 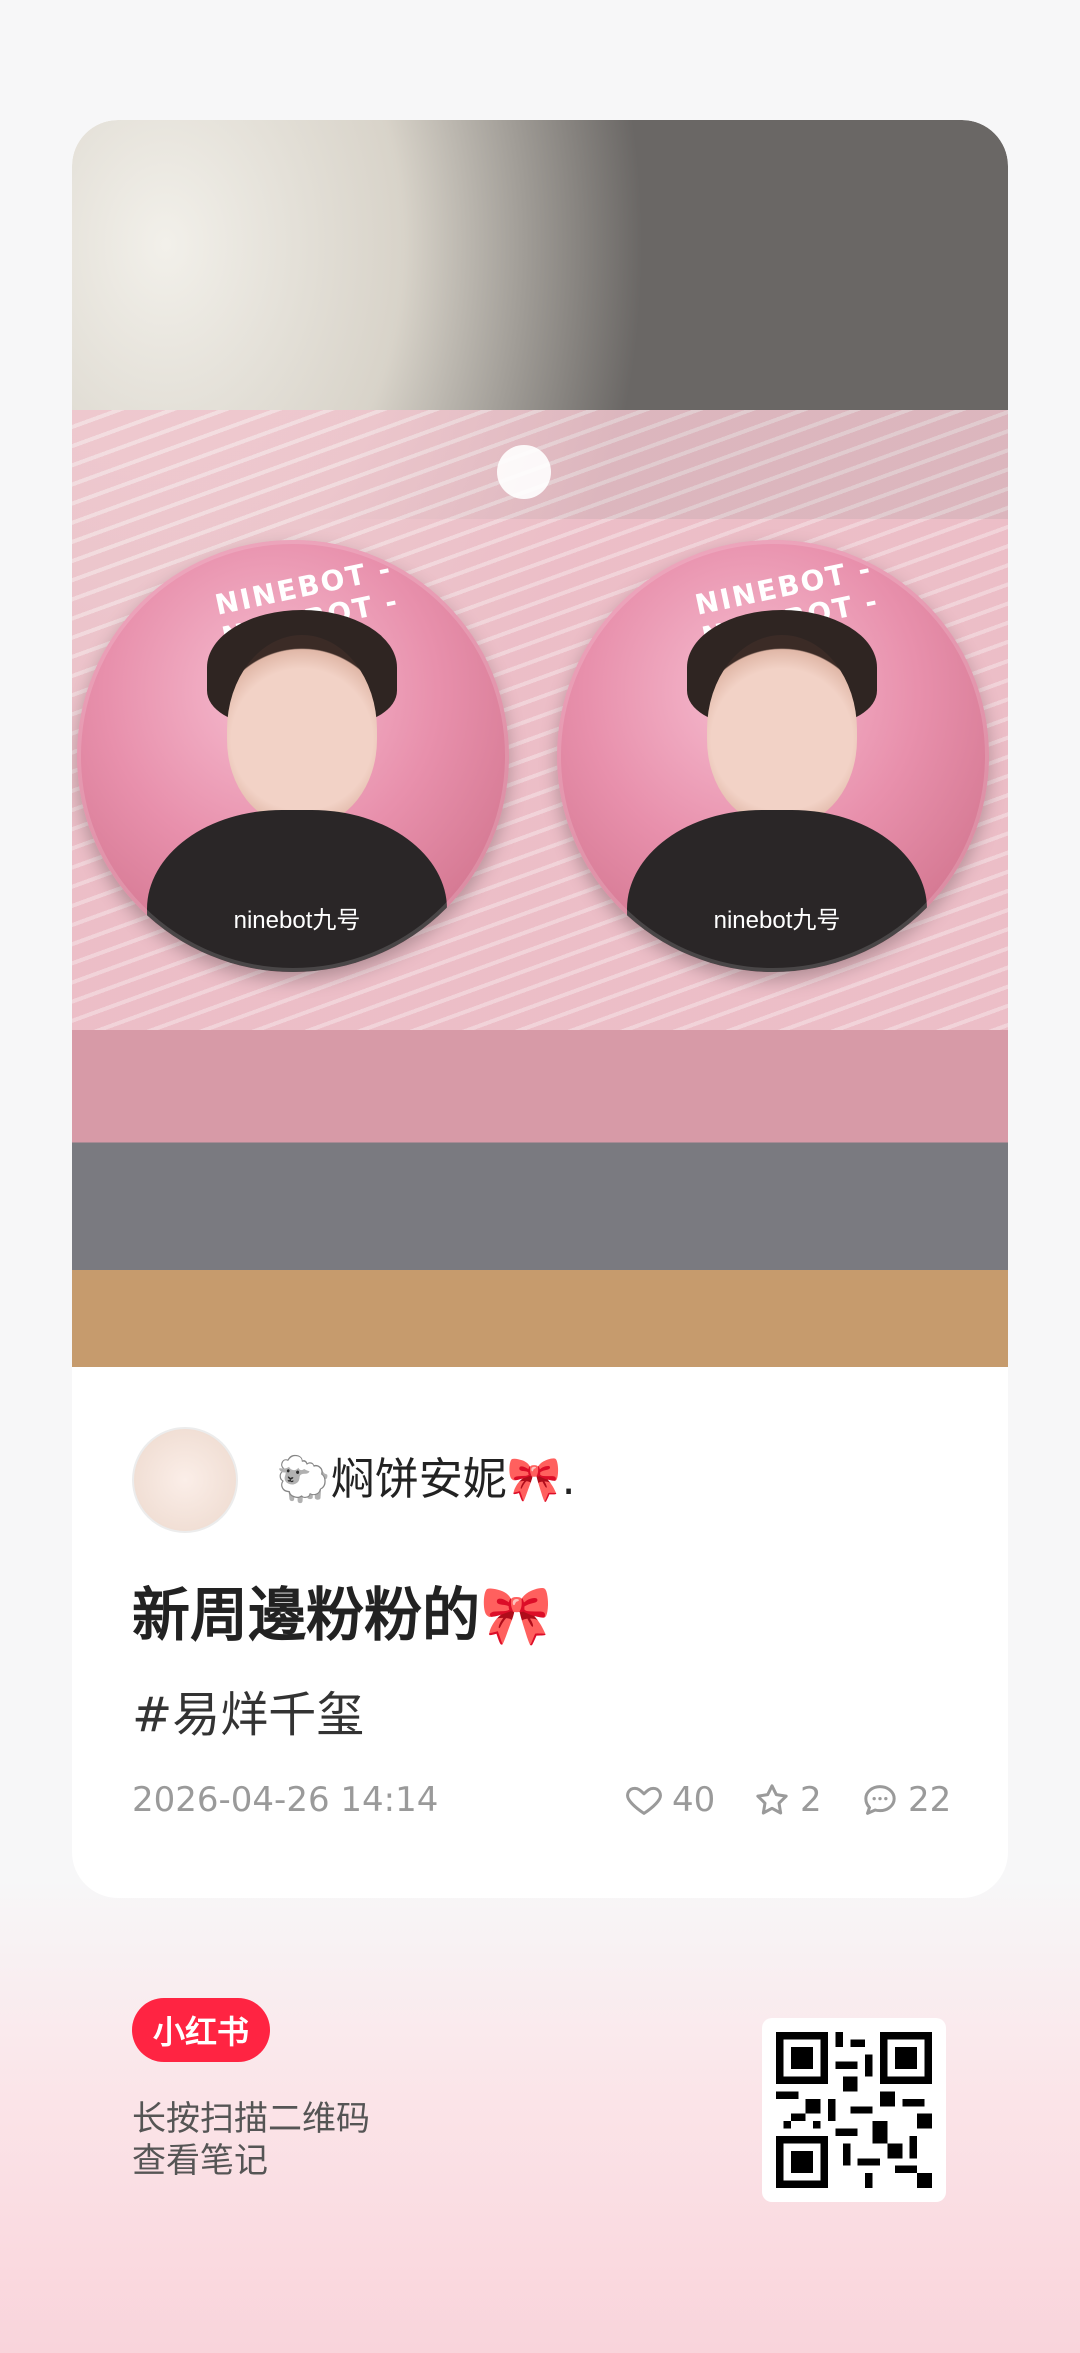 What do you see at coordinates (201, 2030) in the screenshot?
I see `xiaohongshu-logo: 小红书` at bounding box center [201, 2030].